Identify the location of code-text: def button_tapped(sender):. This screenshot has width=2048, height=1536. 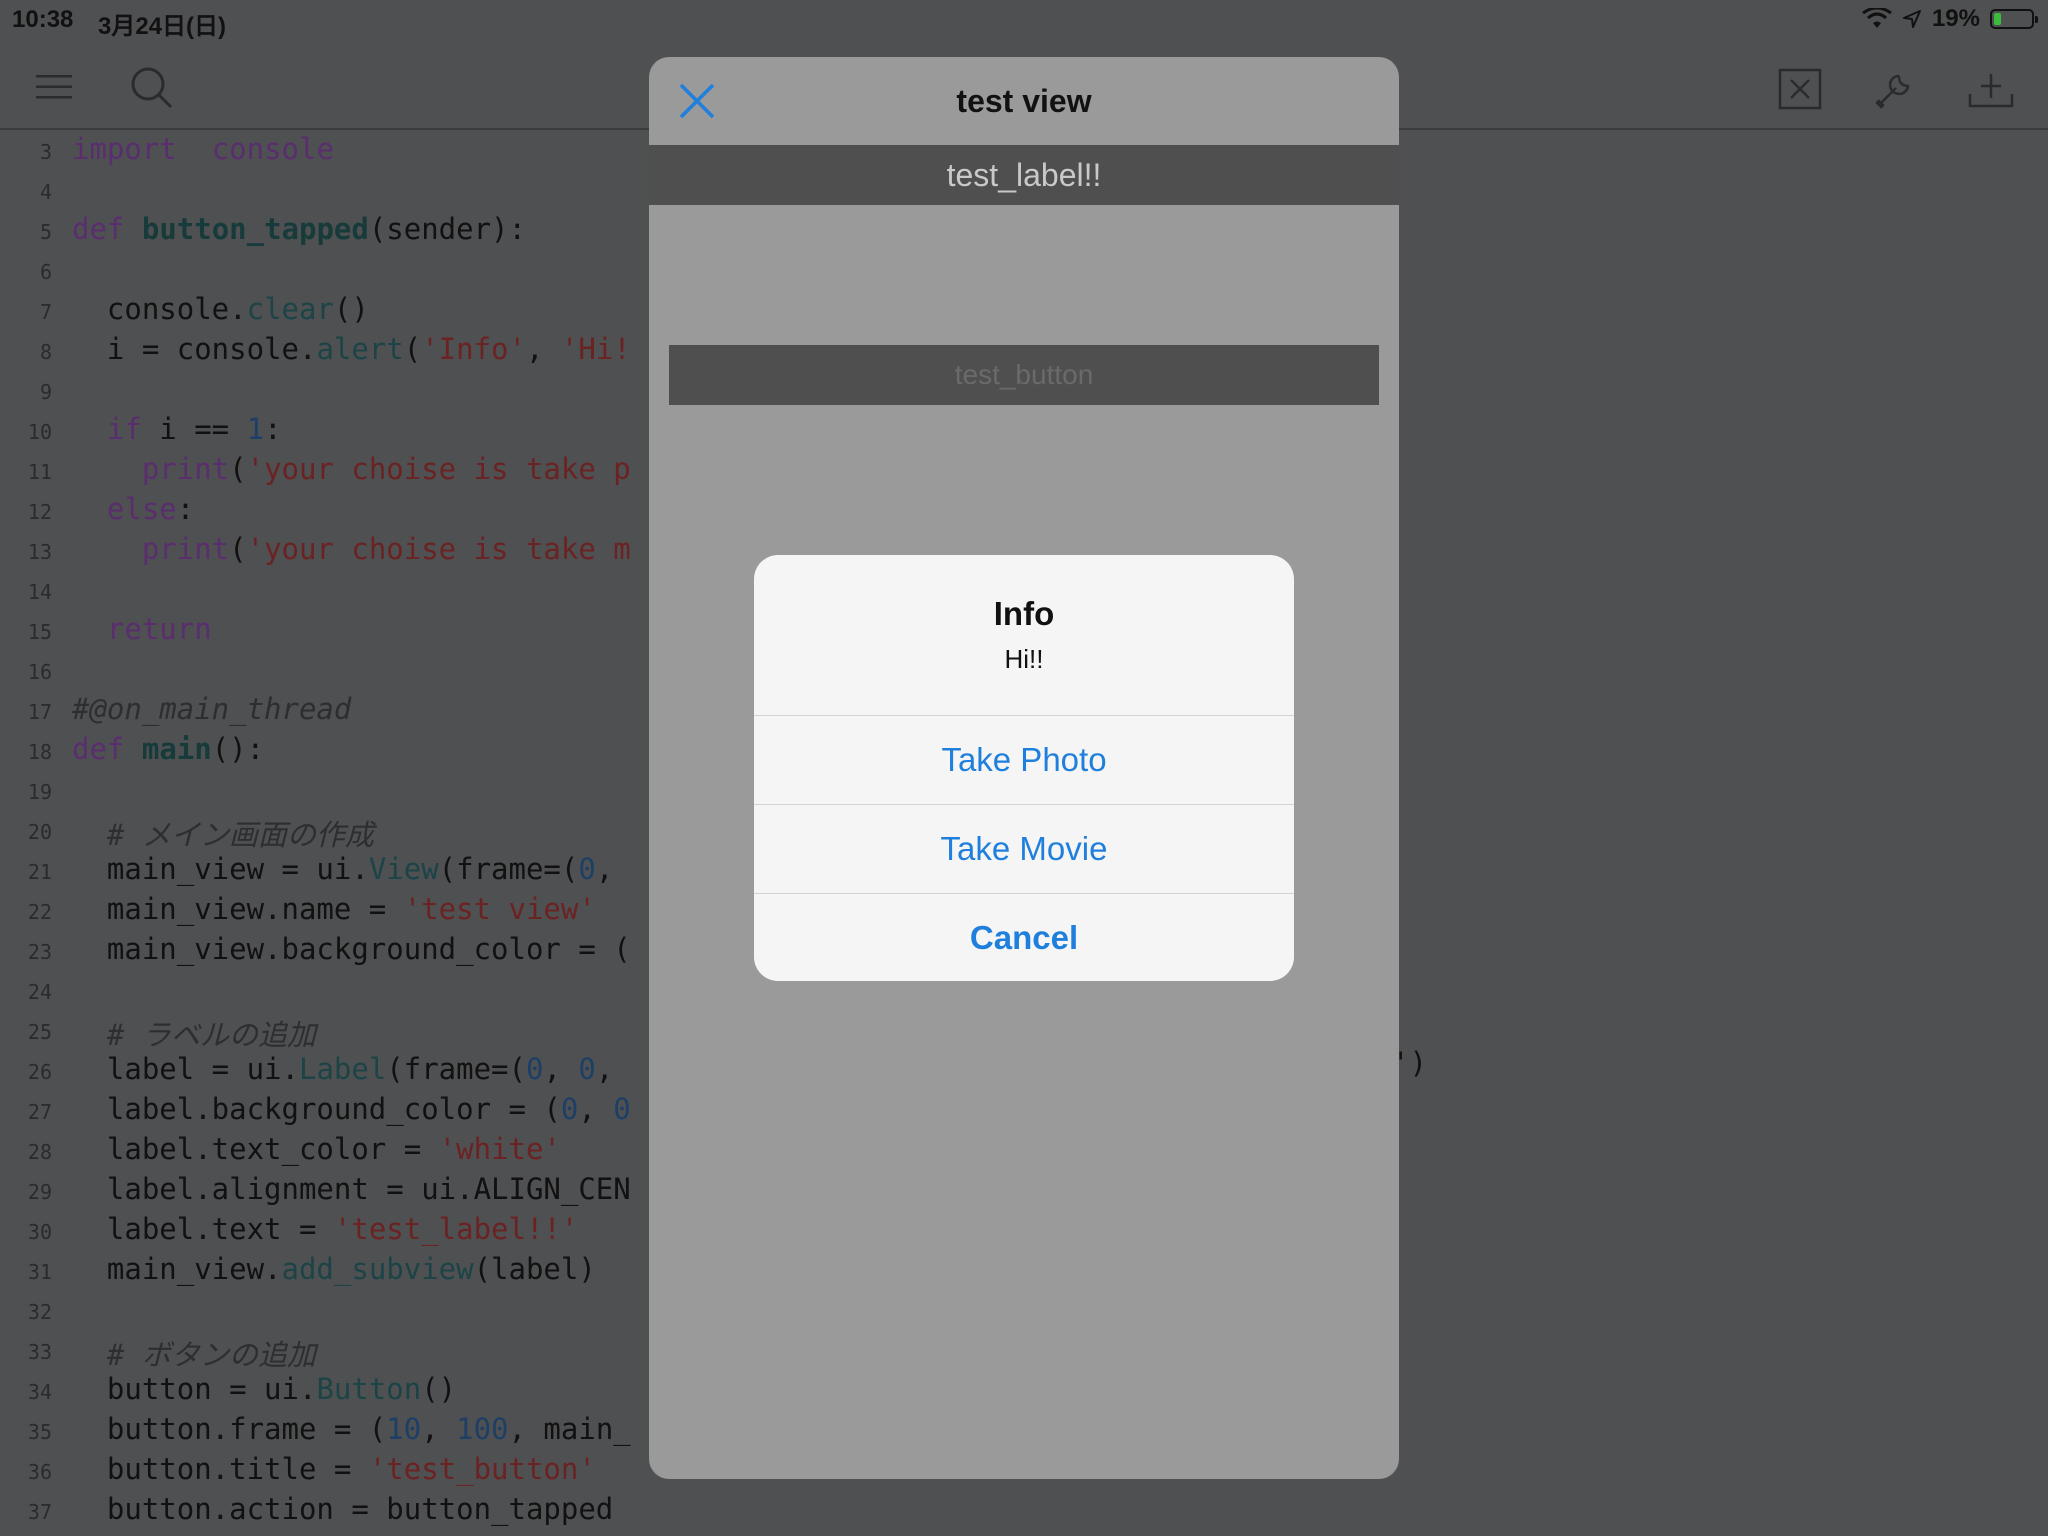
(299, 229).